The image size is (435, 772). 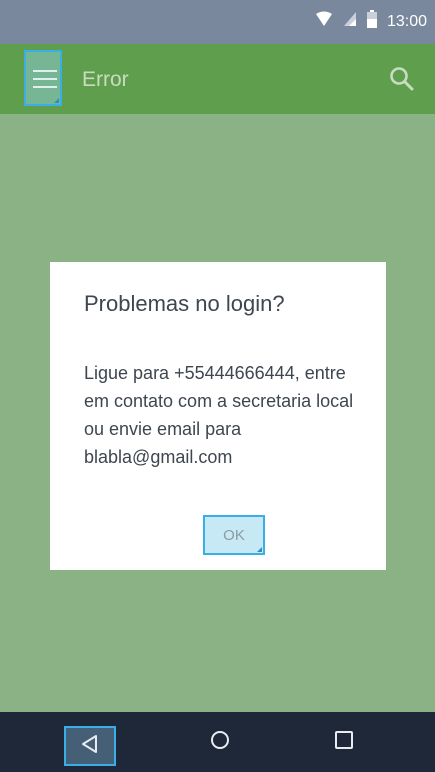 I want to click on back-button, so click(x=90, y=746).